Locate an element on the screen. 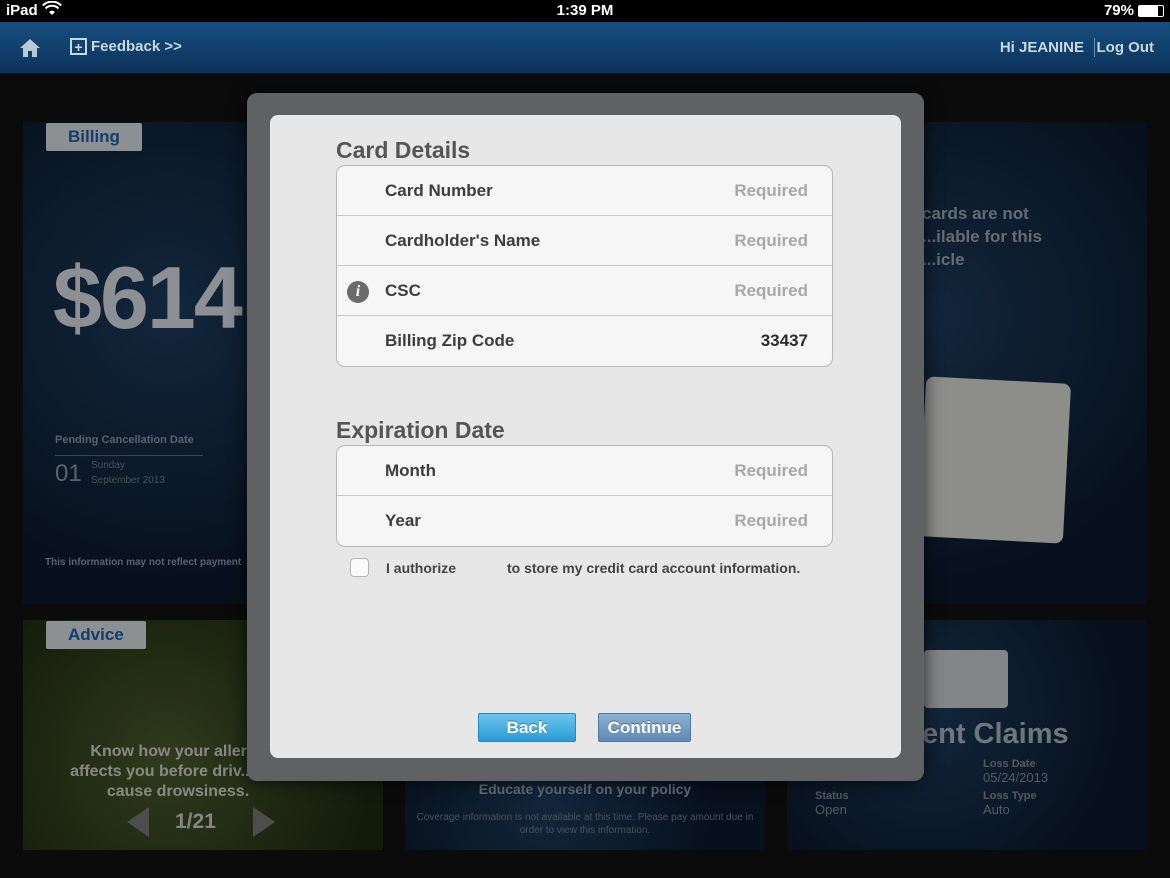  clock: 1:39 PM is located at coordinates (585, 10).